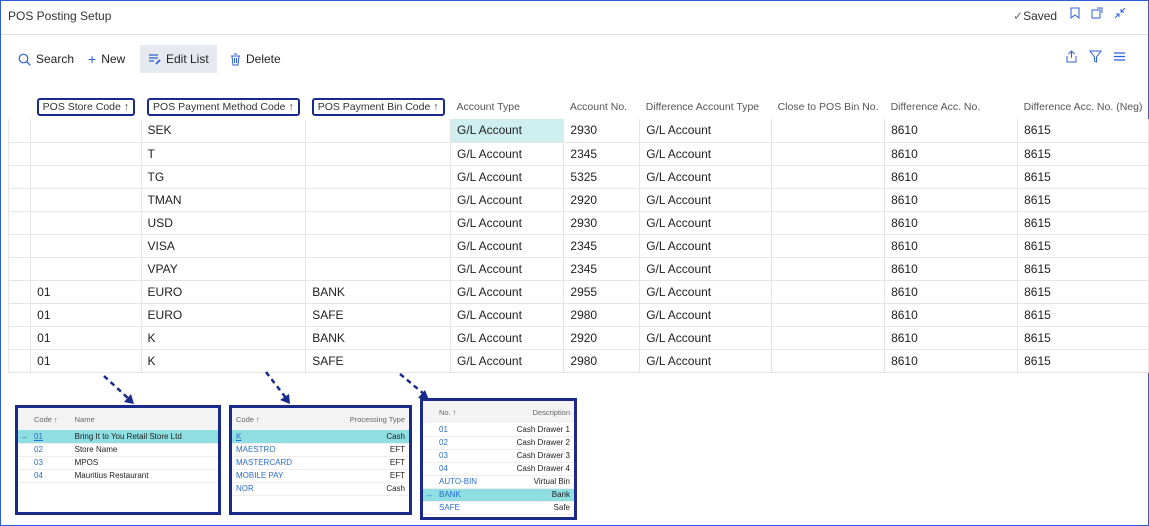 The width and height of the screenshot is (1149, 526). I want to click on list-view-icon, so click(1119, 58).